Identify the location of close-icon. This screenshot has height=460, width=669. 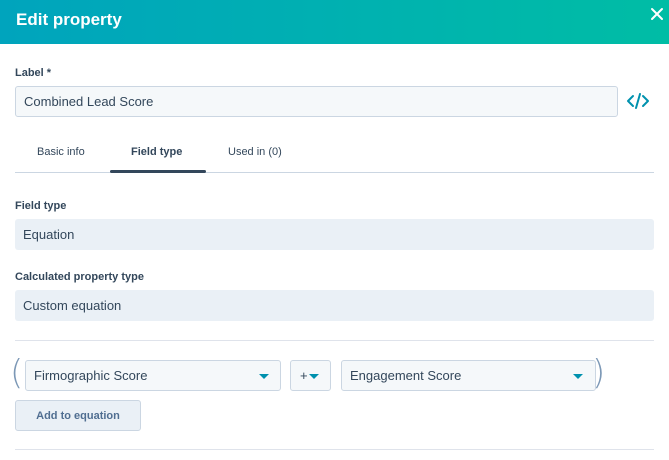
(657, 14).